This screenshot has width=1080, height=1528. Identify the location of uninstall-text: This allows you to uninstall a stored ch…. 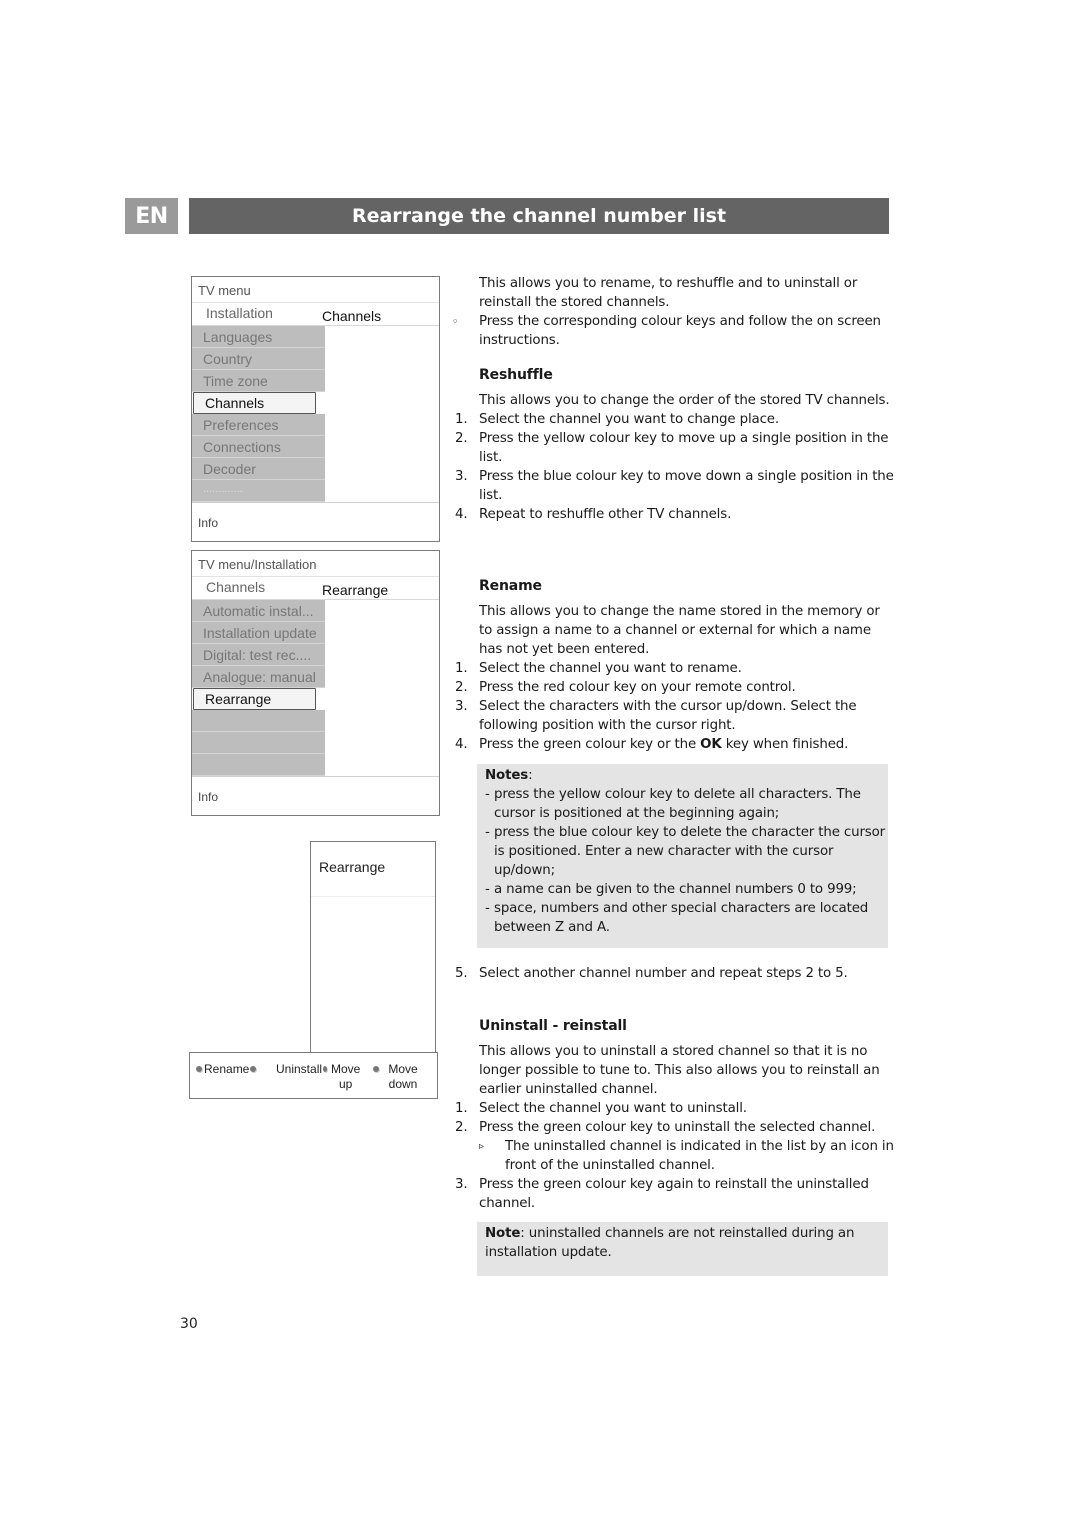
(679, 1070).